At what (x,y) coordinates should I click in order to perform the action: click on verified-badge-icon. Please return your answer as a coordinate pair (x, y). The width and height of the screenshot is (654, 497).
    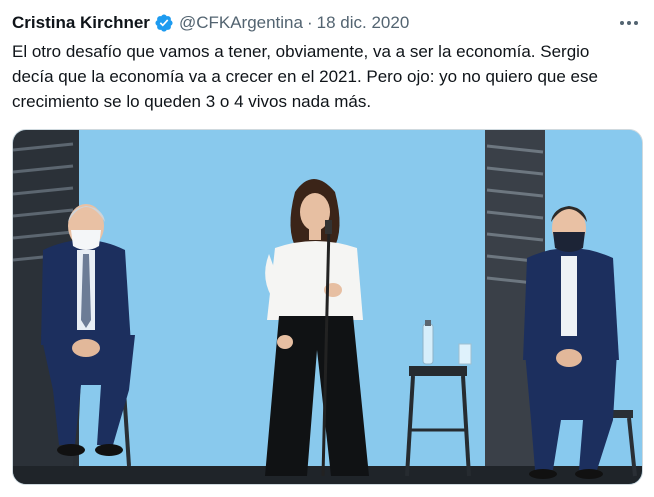
    Looking at the image, I should click on (164, 23).